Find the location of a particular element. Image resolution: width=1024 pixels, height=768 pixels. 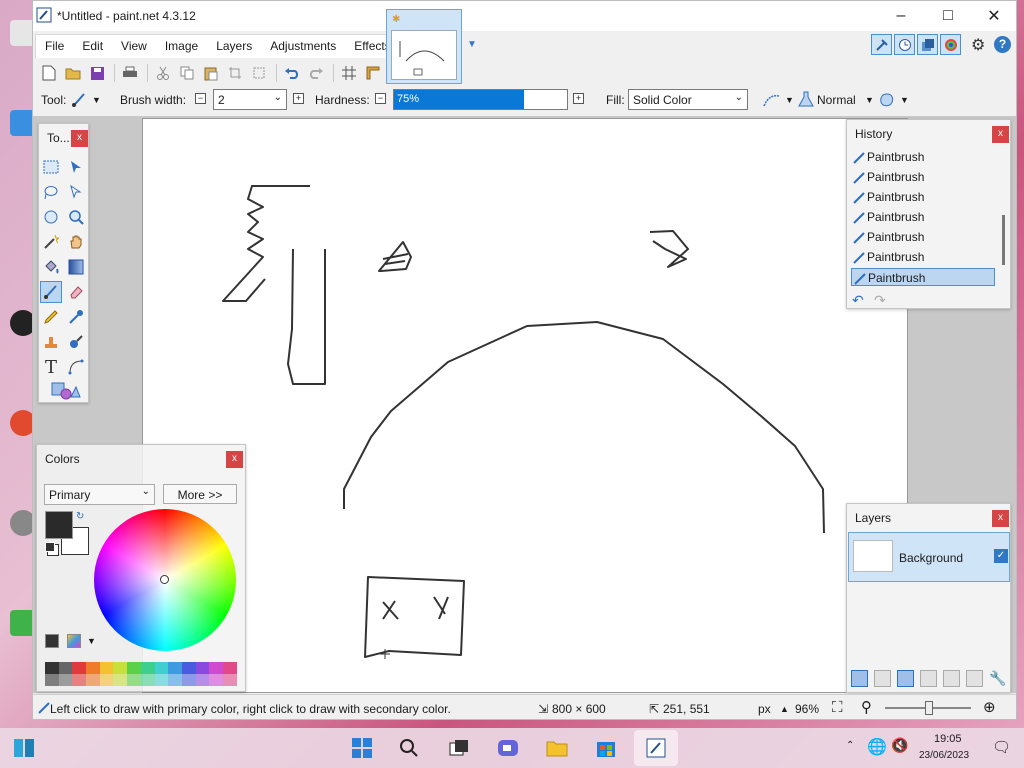

line-curve-icon is located at coordinates (76, 367).